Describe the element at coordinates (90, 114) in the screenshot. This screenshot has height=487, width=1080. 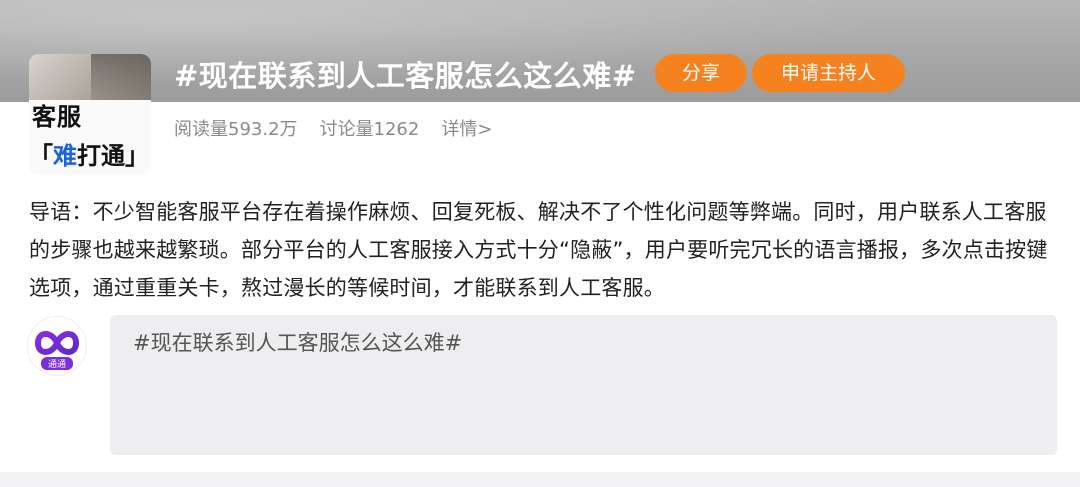
I see `topic-cover-image: 客服 「难打通」` at that location.